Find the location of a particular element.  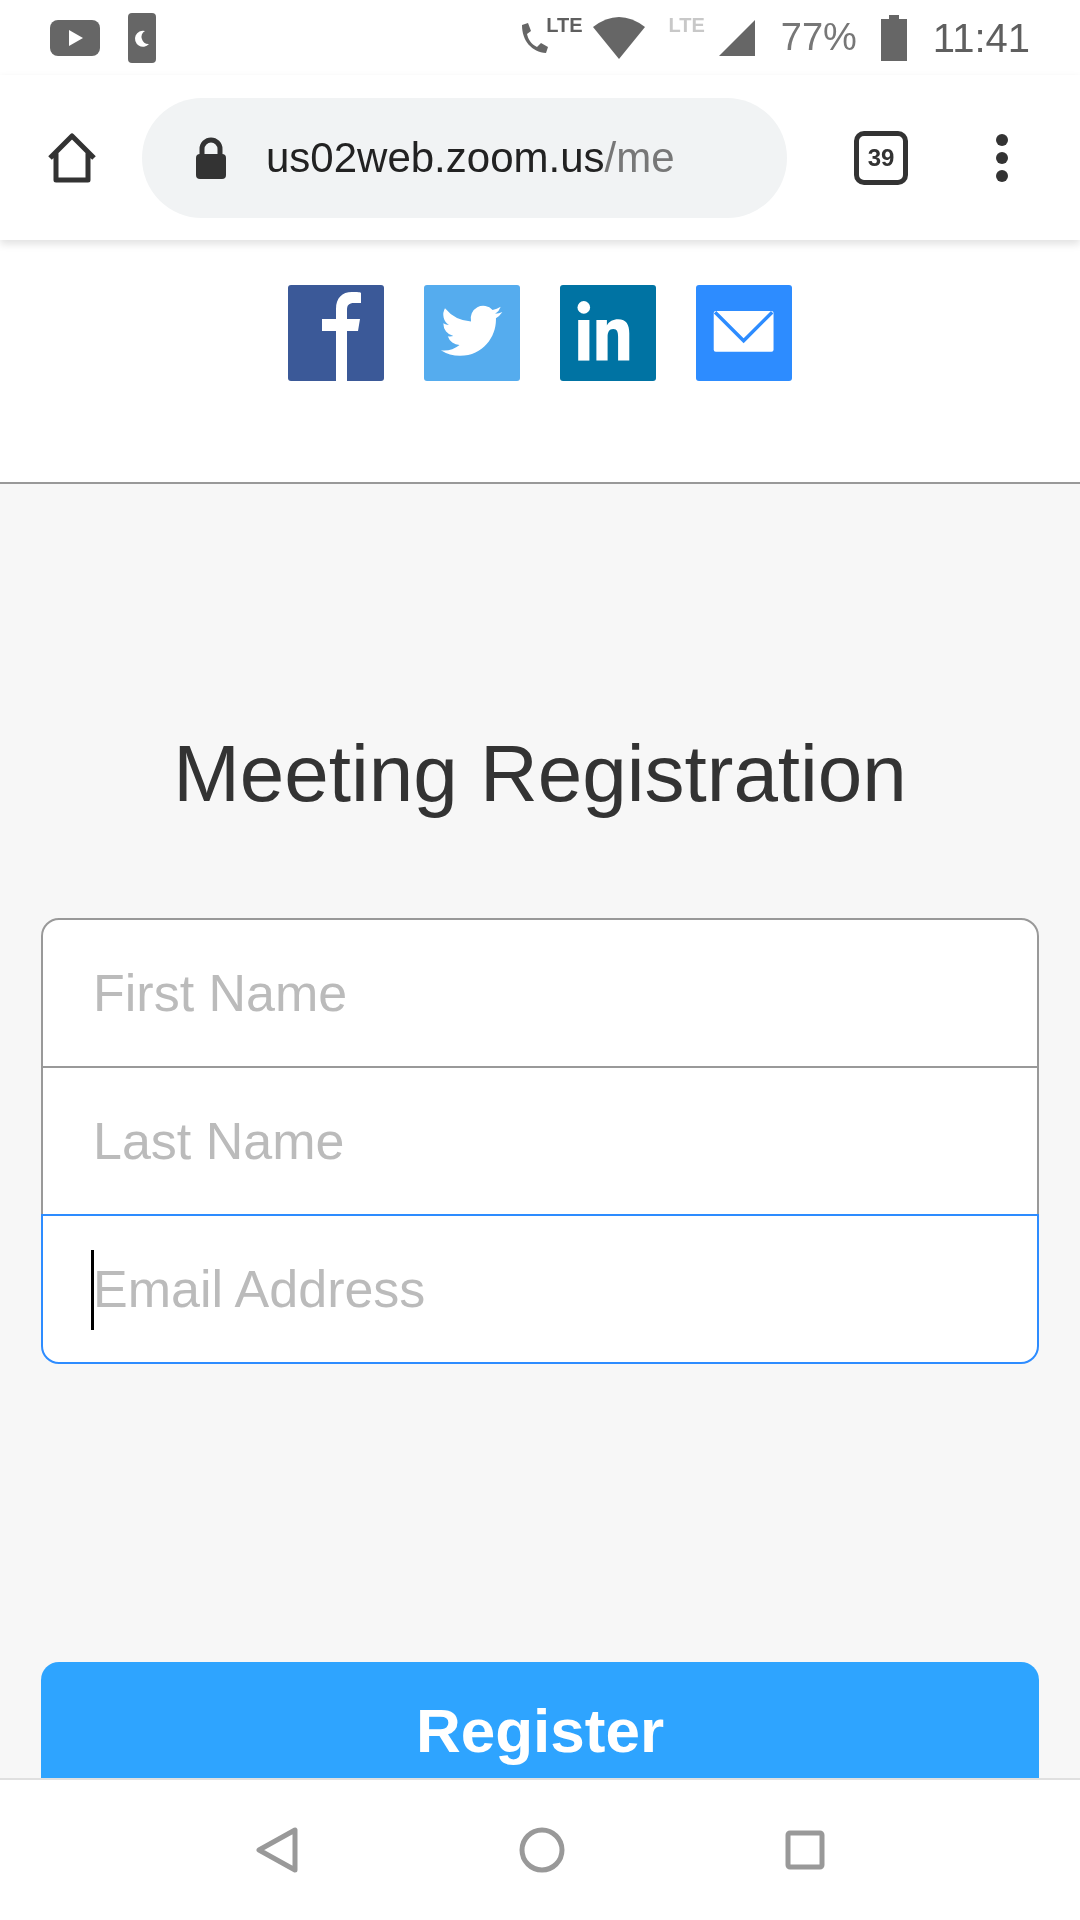

play-icon is located at coordinates (75, 37).